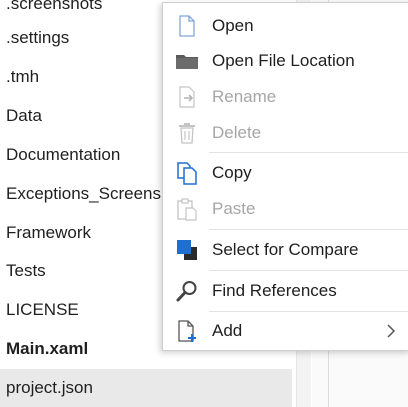  Describe the element at coordinates (391, 331) in the screenshot. I see `chevron-right-icon` at that location.